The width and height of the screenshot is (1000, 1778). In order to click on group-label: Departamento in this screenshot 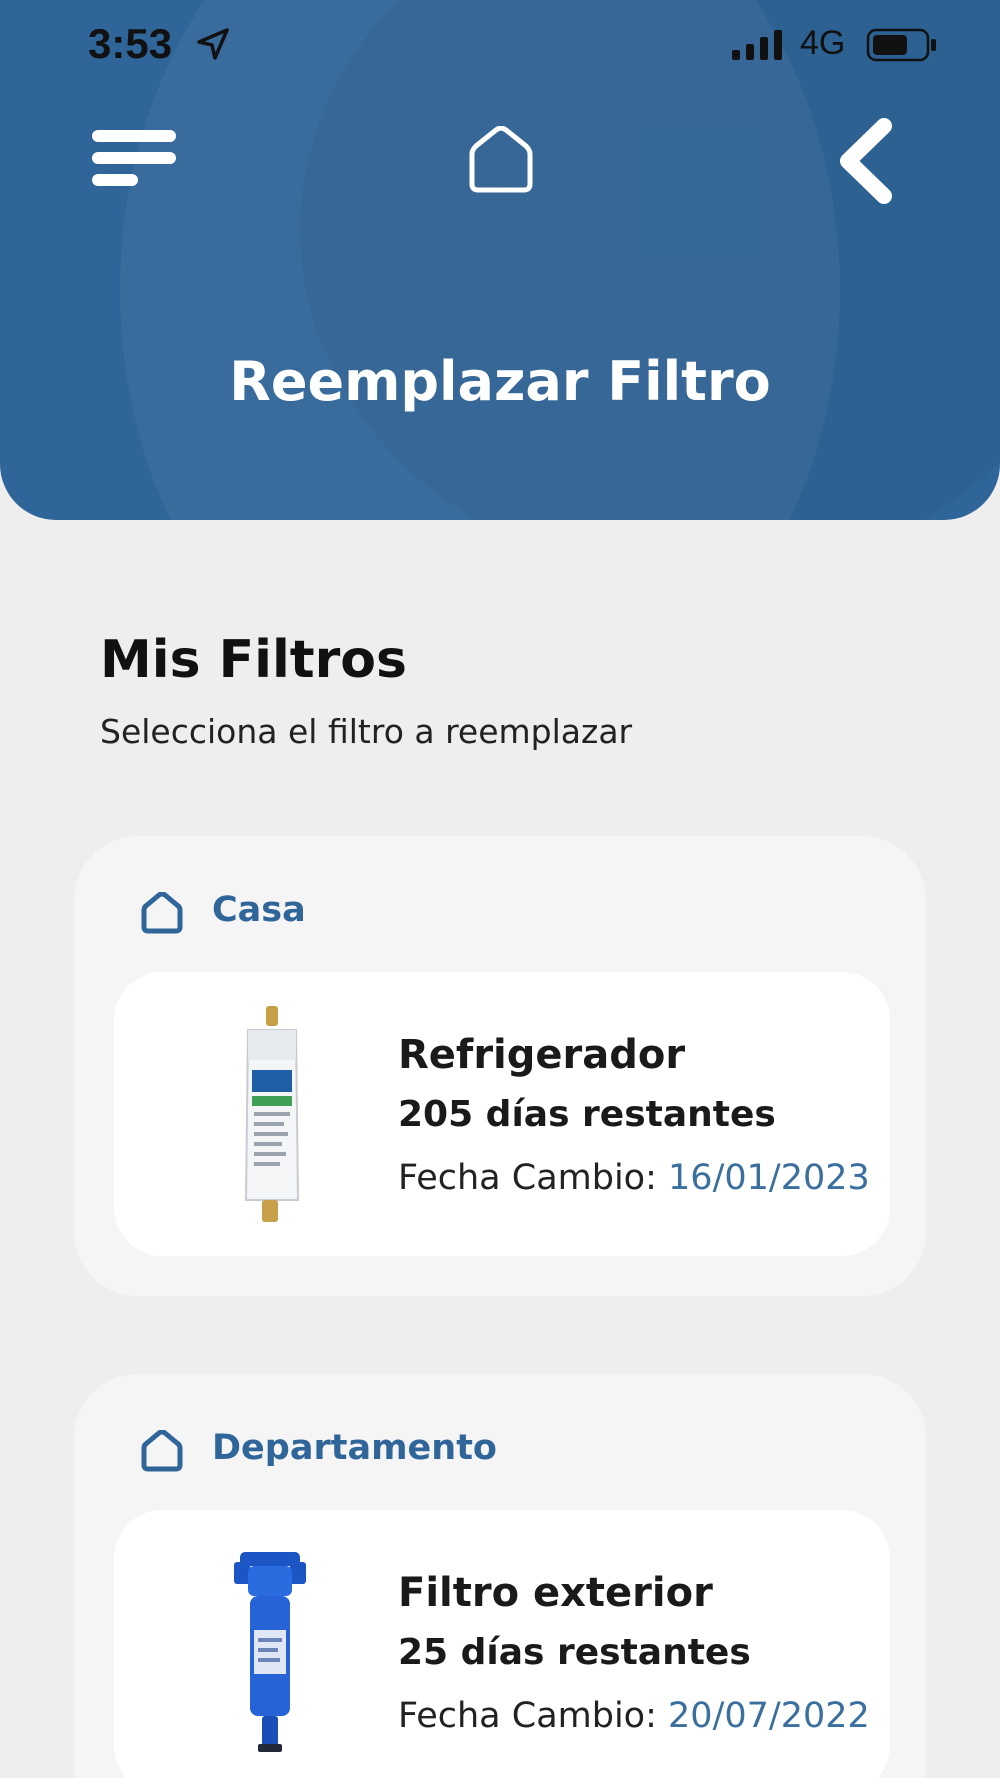, I will do `click(354, 1448)`.